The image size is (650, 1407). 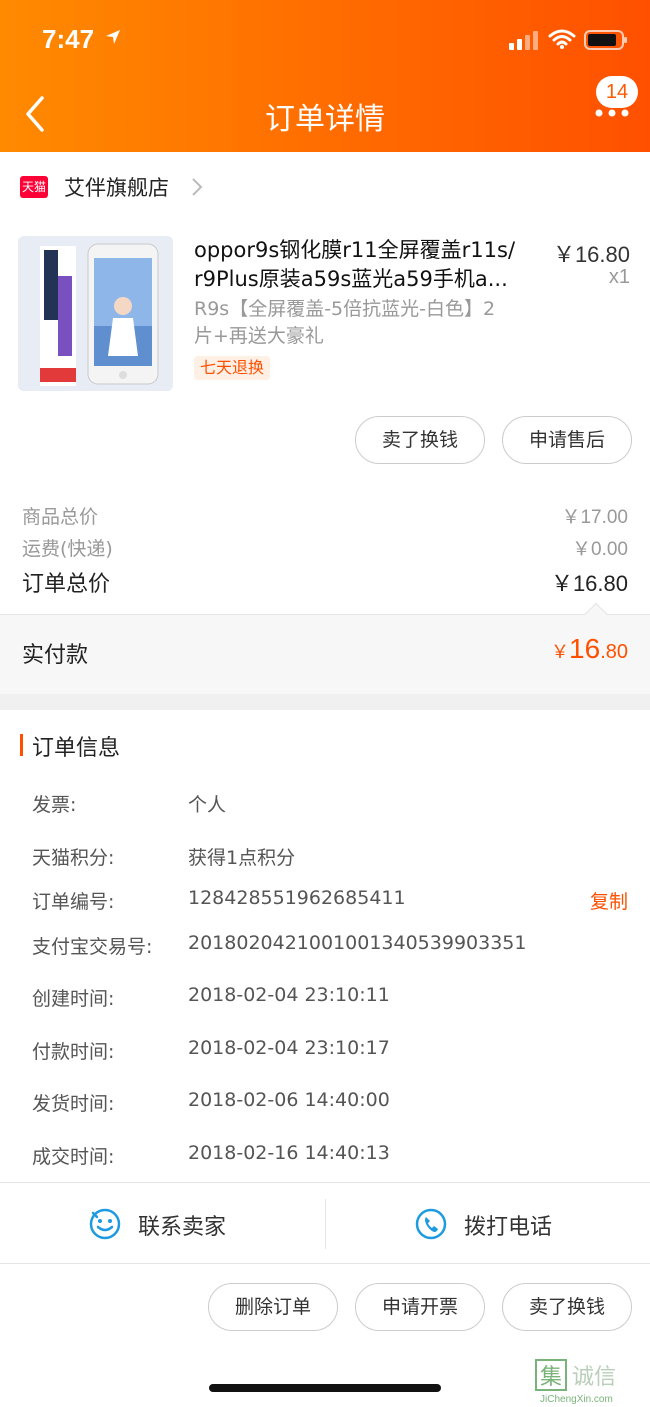 I want to click on delete-order-button: 删除订单, so click(x=273, y=1307).